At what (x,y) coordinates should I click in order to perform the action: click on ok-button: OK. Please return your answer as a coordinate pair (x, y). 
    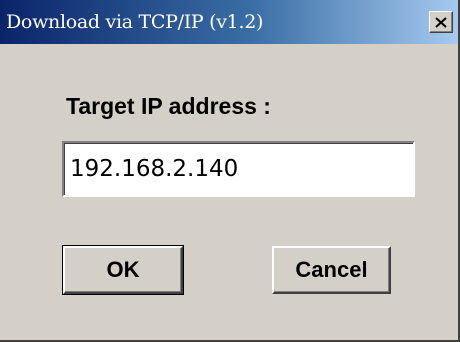
    Looking at the image, I should click on (123, 270).